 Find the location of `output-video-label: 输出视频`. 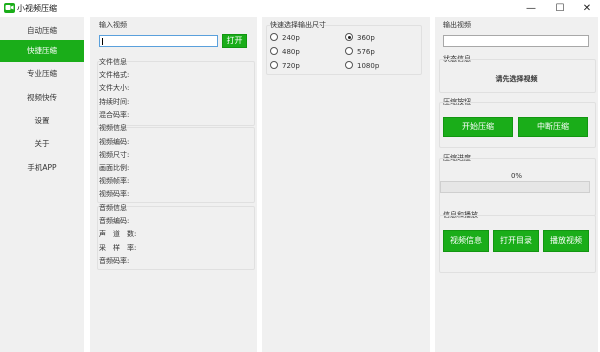

output-video-label: 输出视频 is located at coordinates (457, 25).